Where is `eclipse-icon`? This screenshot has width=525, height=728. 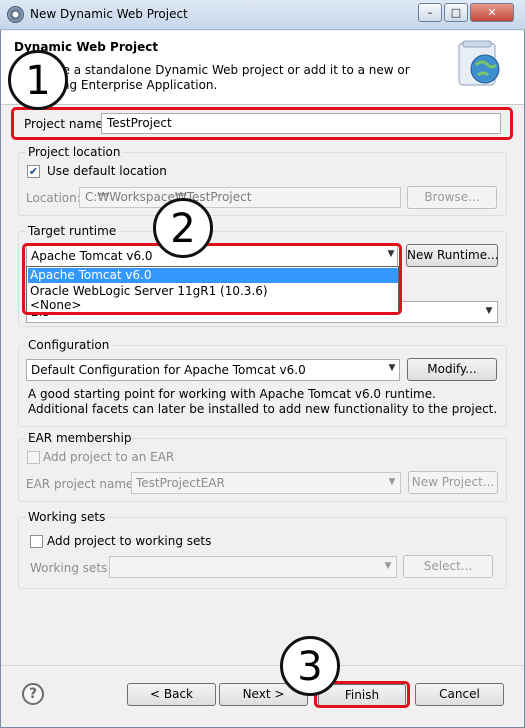 eclipse-icon is located at coordinates (15, 14).